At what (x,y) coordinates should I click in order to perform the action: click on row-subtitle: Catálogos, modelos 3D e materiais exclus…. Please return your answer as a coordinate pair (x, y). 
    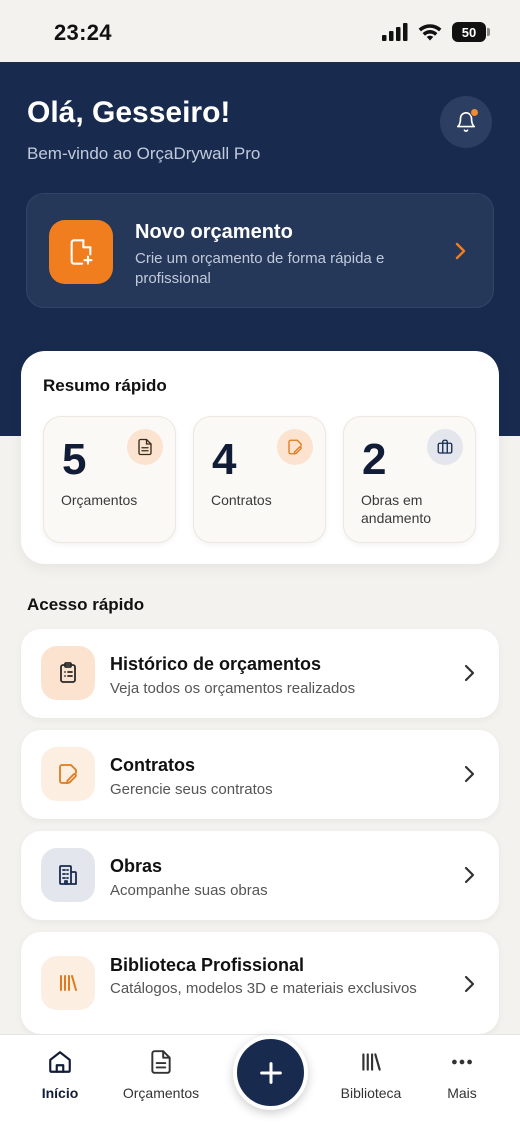
    Looking at the image, I should click on (263, 988).